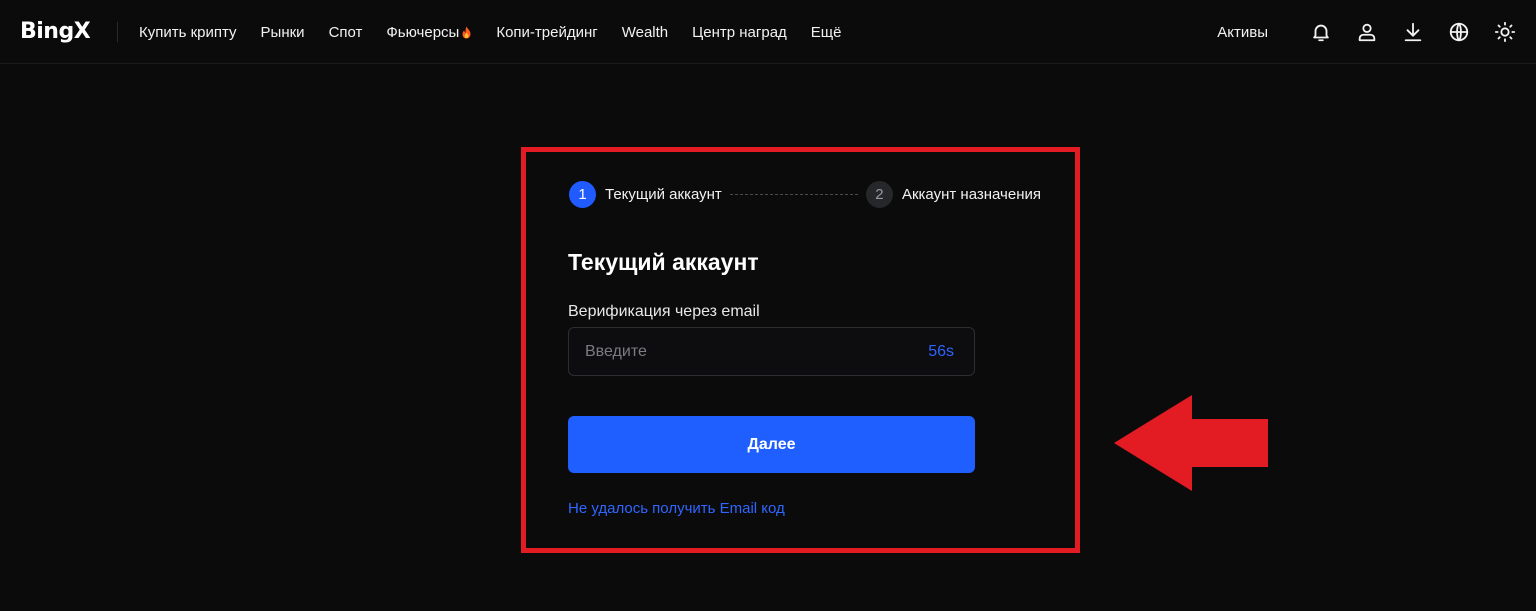 The image size is (1536, 611). I want to click on user-icon, so click(1367, 32).